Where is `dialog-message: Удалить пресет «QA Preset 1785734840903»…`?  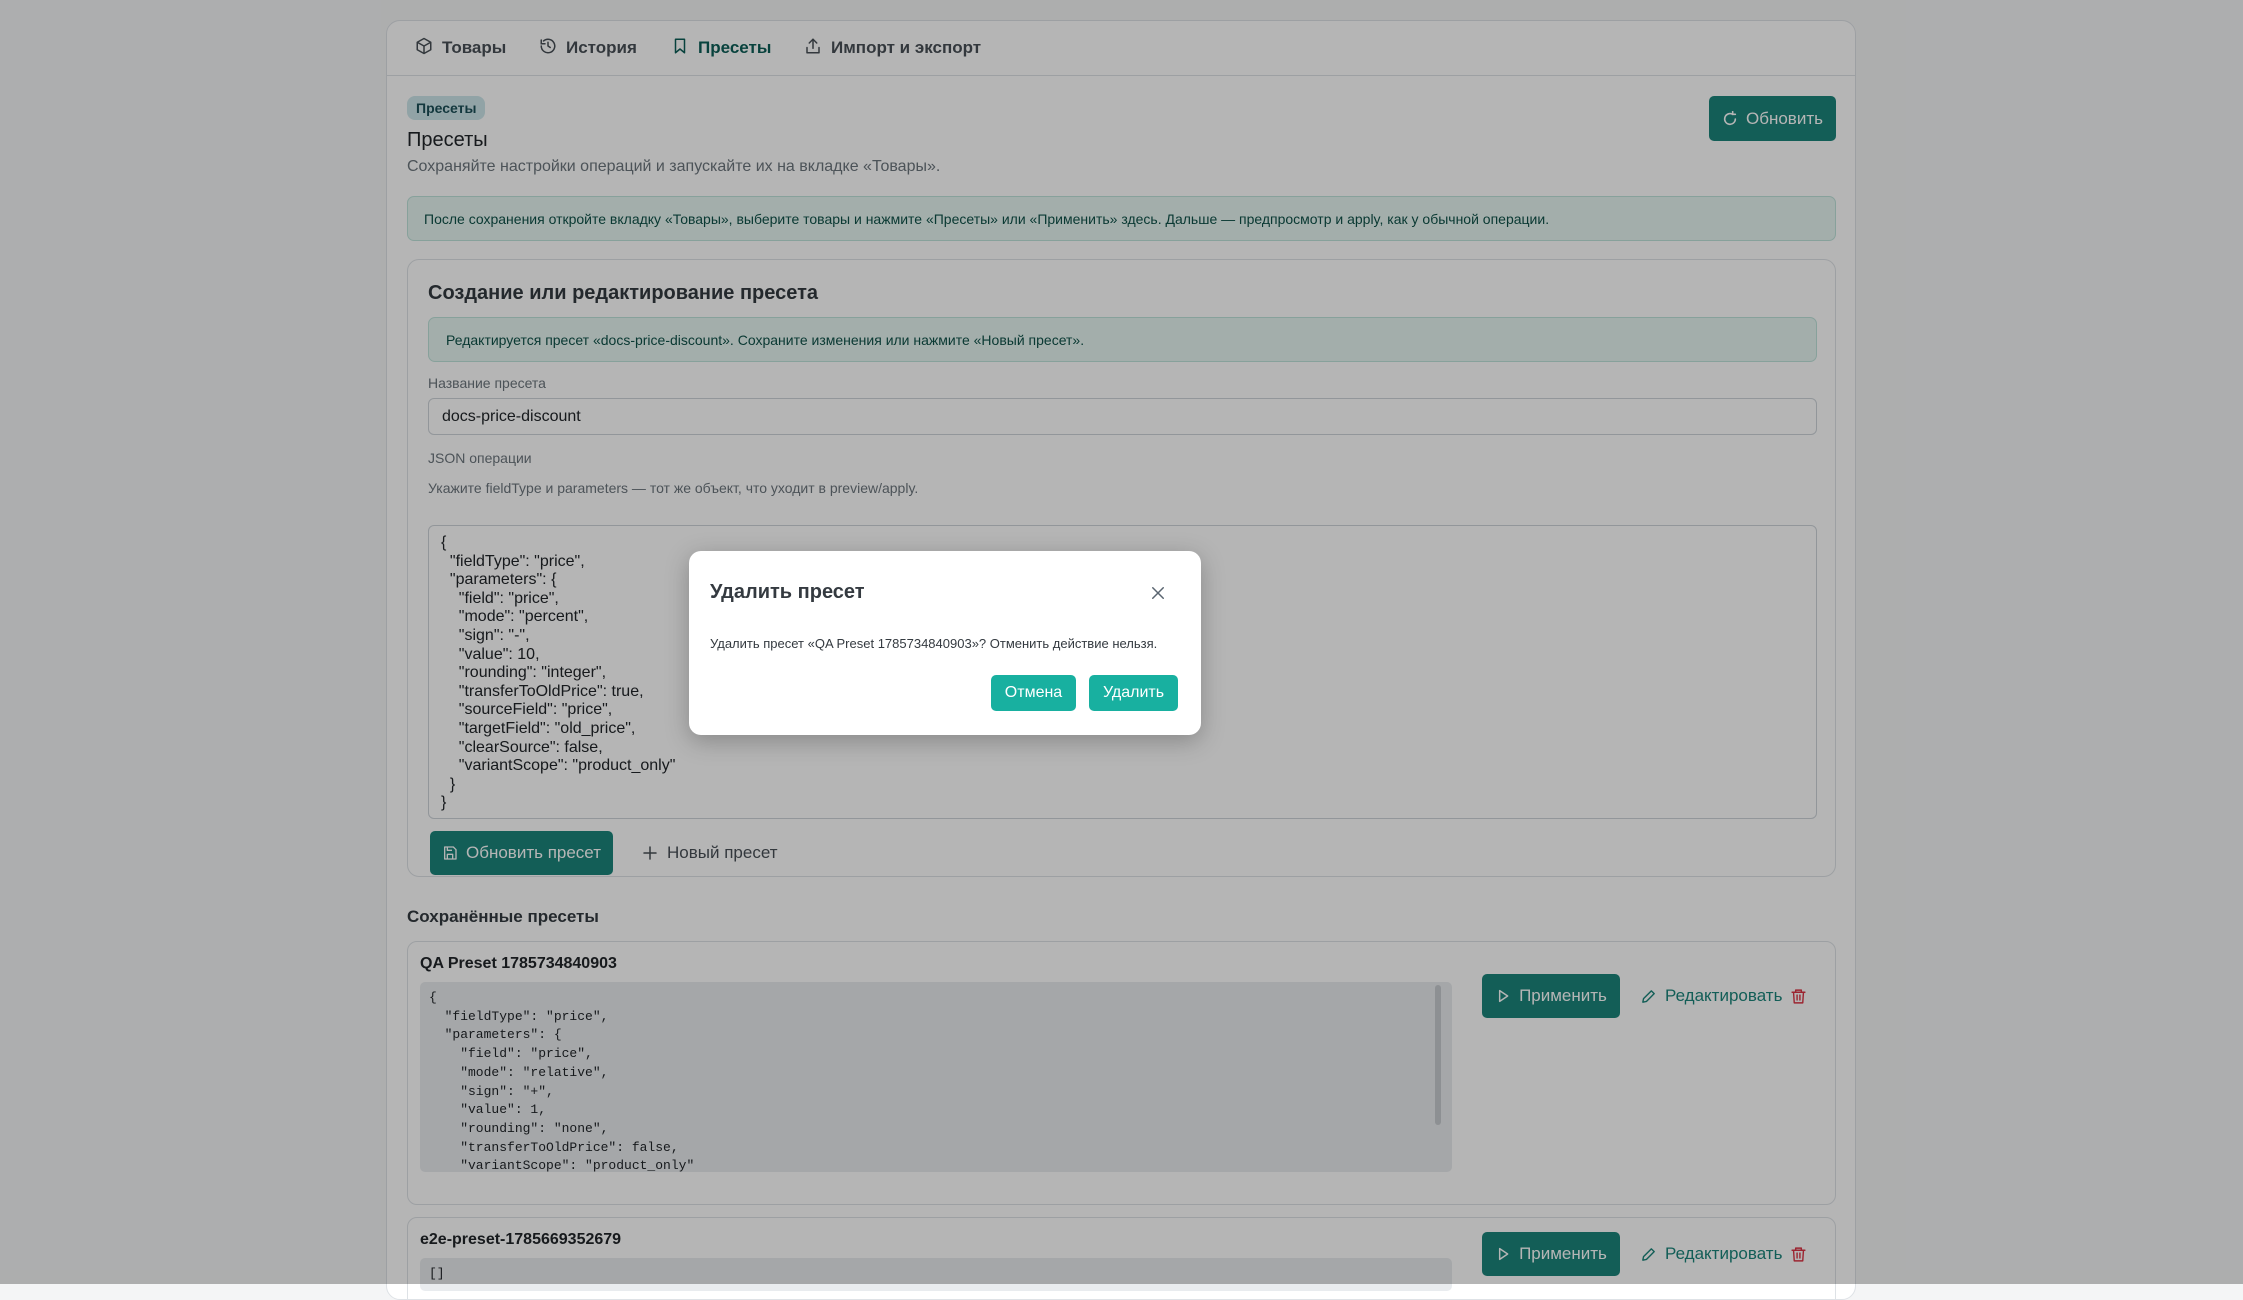
dialog-message: Удалить пресет «QA Preset 1785734840903»… is located at coordinates (934, 643).